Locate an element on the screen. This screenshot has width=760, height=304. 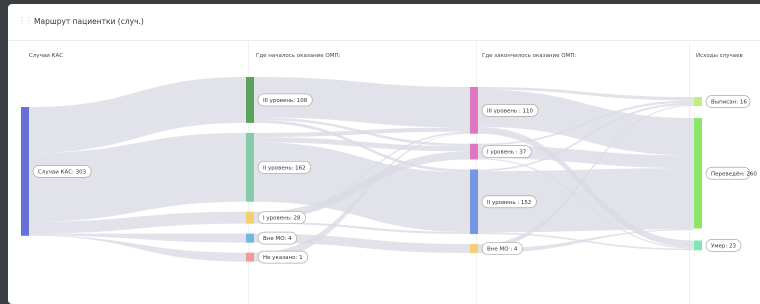
sankey-node-label: II уровень: 162 is located at coordinates (284, 168).